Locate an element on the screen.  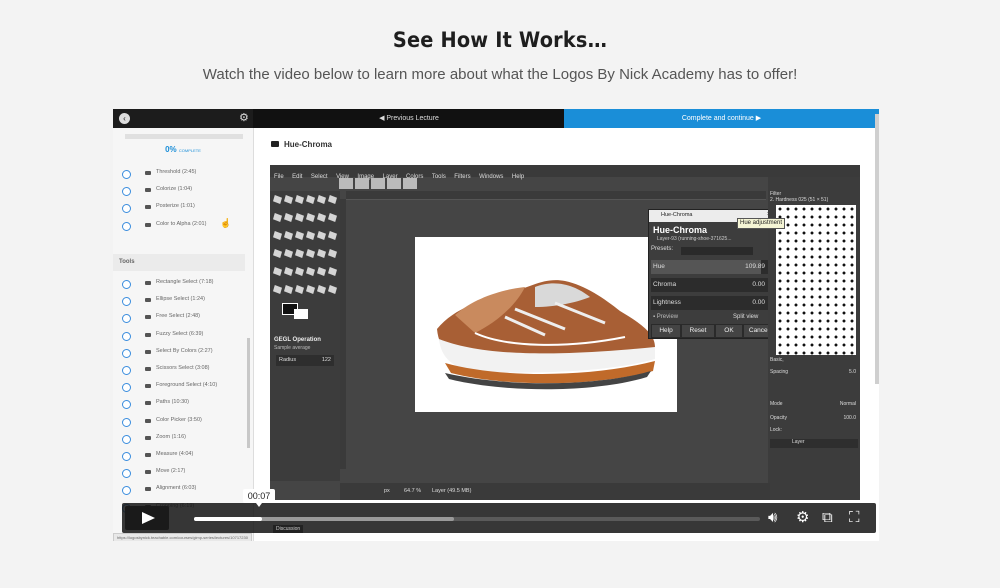
lesson-item: Fuzzy Select (6:39) is located at coordinates (179, 336).